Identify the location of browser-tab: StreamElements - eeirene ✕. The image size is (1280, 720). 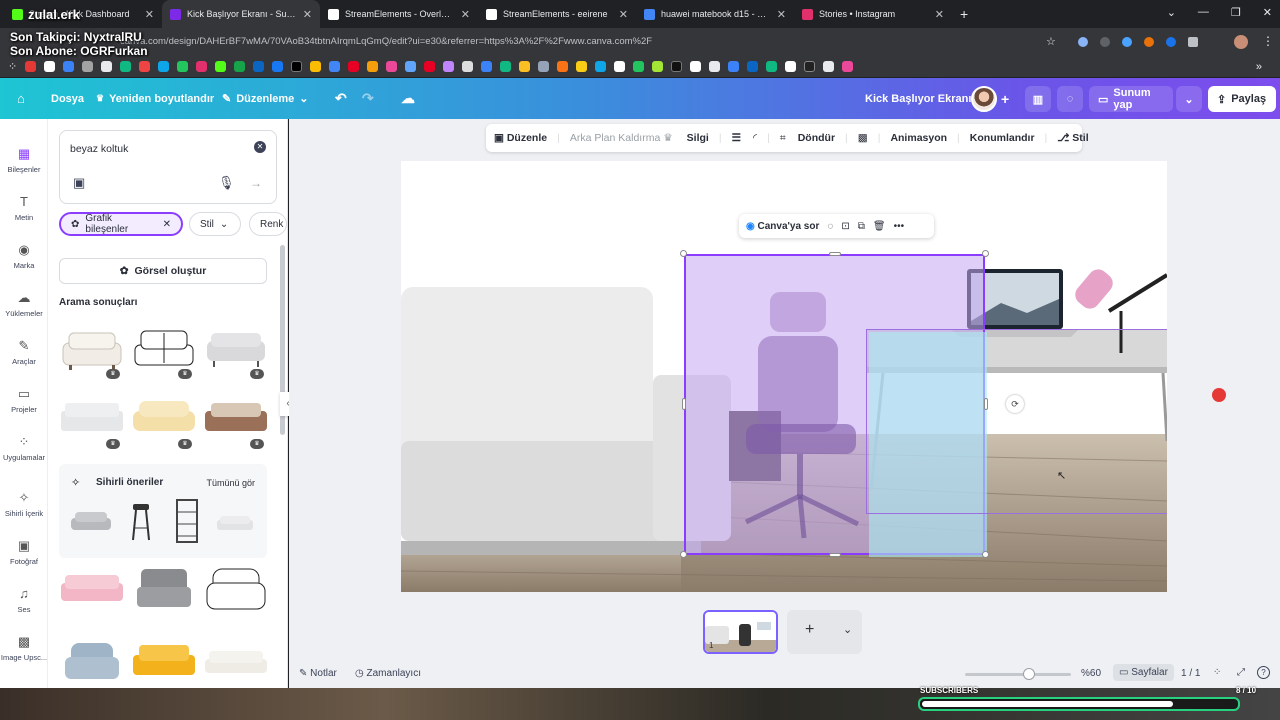
(557, 14).